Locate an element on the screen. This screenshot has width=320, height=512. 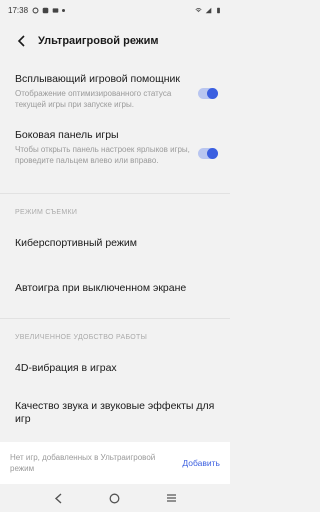
back-triangle-icon is located at coordinates (58, 498).